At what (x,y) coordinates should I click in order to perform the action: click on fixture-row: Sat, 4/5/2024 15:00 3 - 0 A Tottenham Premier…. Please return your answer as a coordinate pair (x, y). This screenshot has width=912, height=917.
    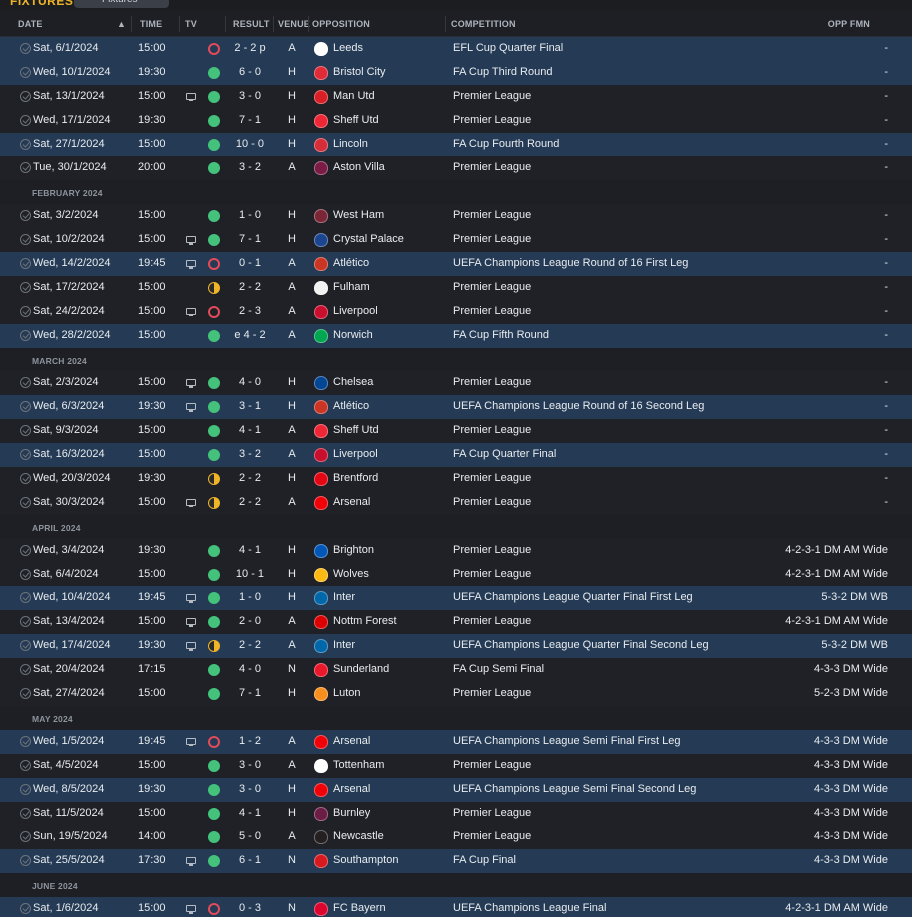
    Looking at the image, I should click on (456, 765).